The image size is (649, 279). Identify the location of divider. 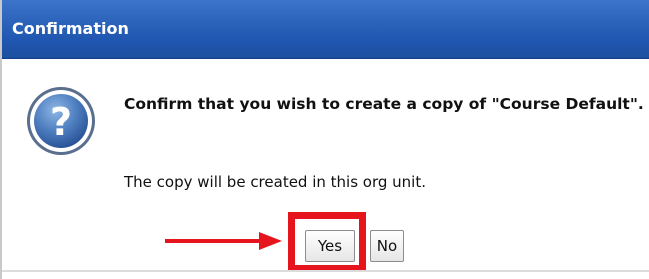
(325, 271).